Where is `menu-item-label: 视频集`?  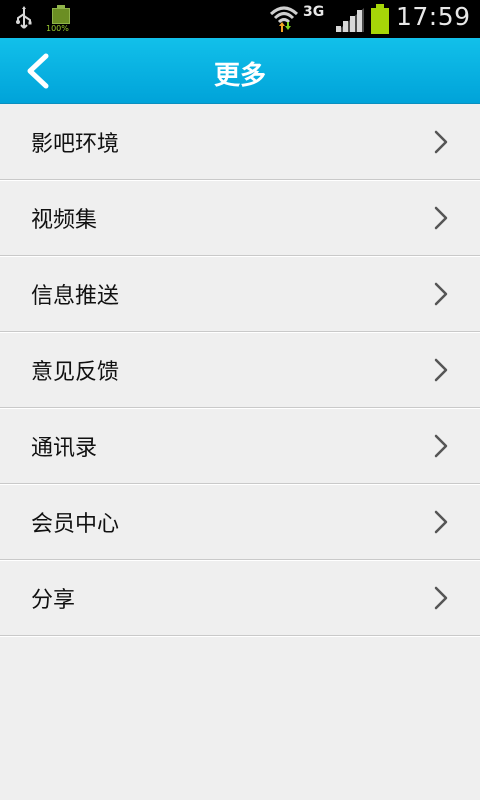 menu-item-label: 视频集 is located at coordinates (64, 220).